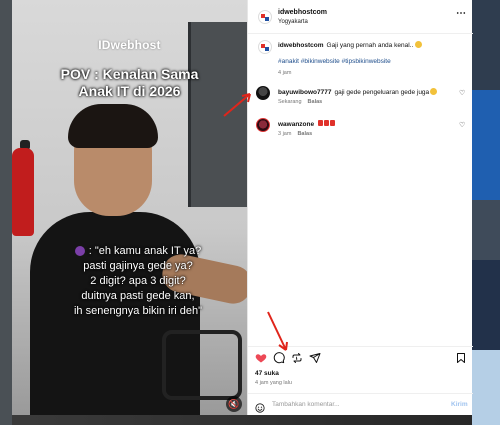  What do you see at coordinates (129, 91) in the screenshot?
I see `media-title-line: Anak IT di 2026` at bounding box center [129, 91].